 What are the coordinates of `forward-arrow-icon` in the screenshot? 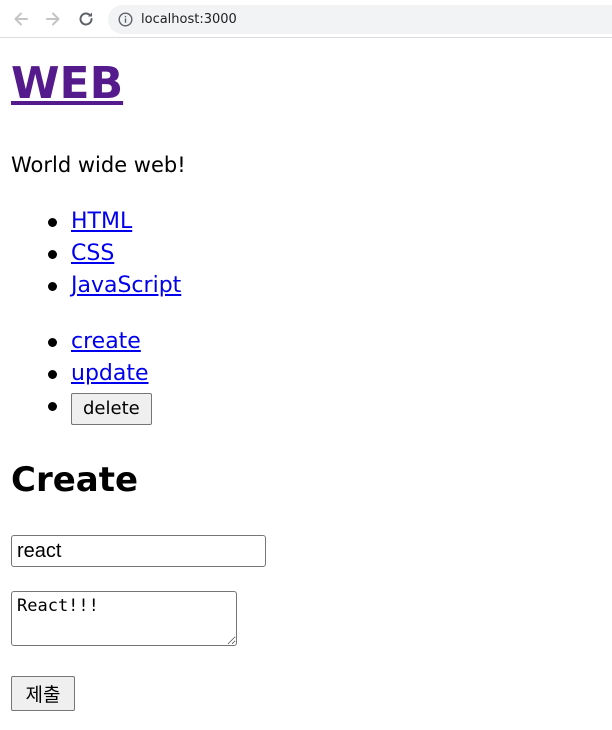 It's located at (53, 19).